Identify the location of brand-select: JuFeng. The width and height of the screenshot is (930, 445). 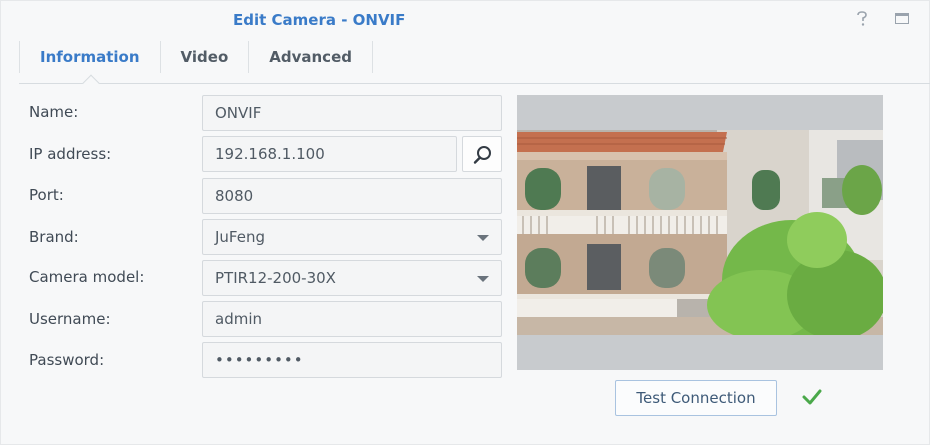
(352, 237).